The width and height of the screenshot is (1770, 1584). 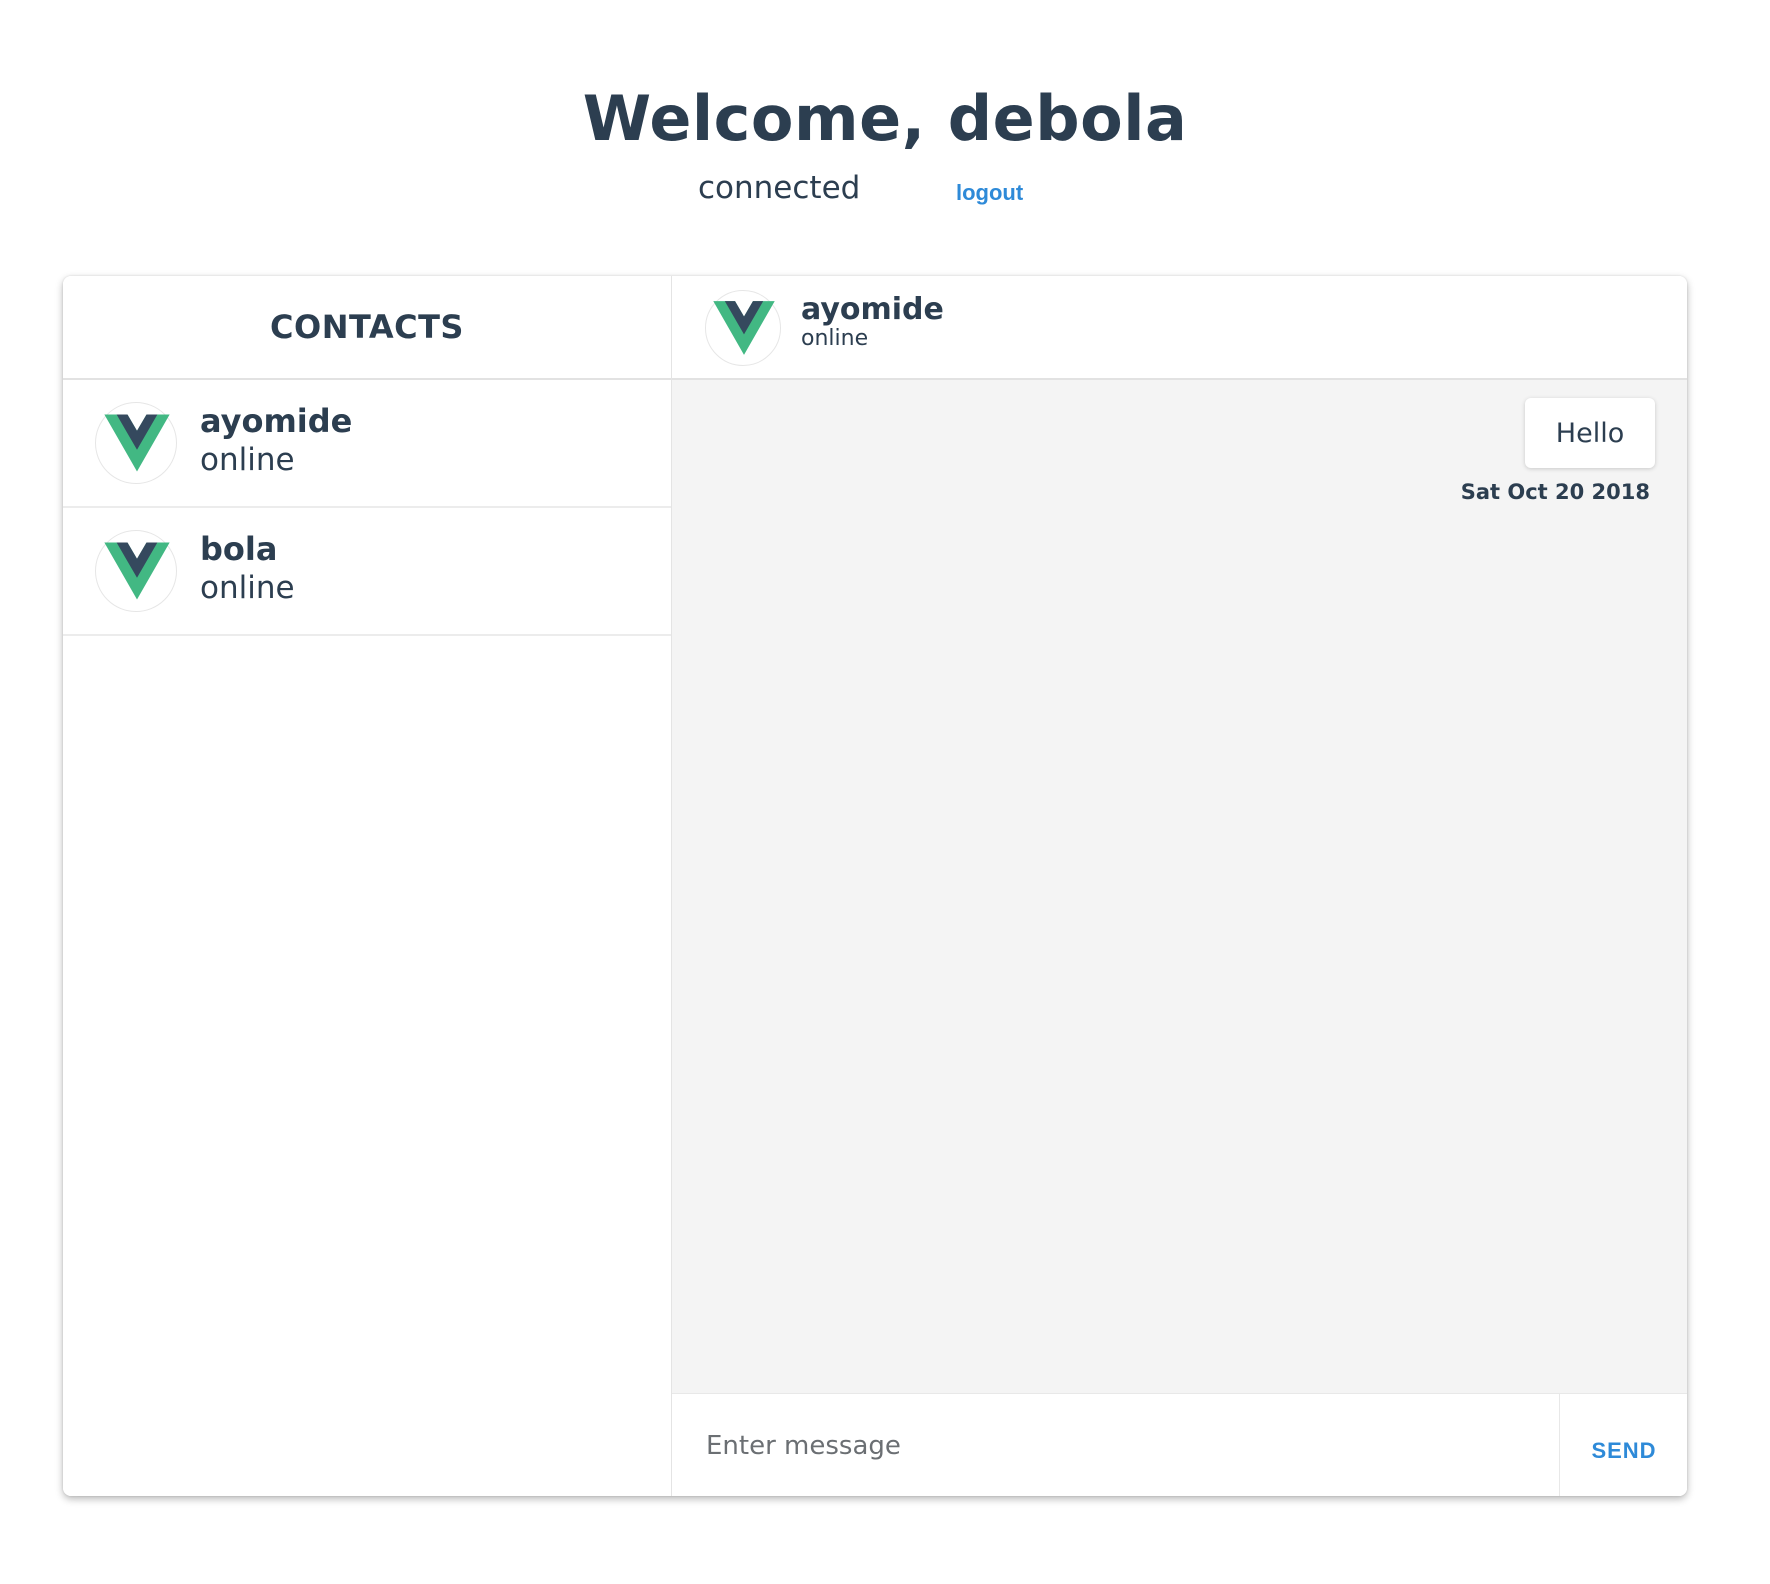 What do you see at coordinates (239, 549) in the screenshot?
I see `contact-name: bola` at bounding box center [239, 549].